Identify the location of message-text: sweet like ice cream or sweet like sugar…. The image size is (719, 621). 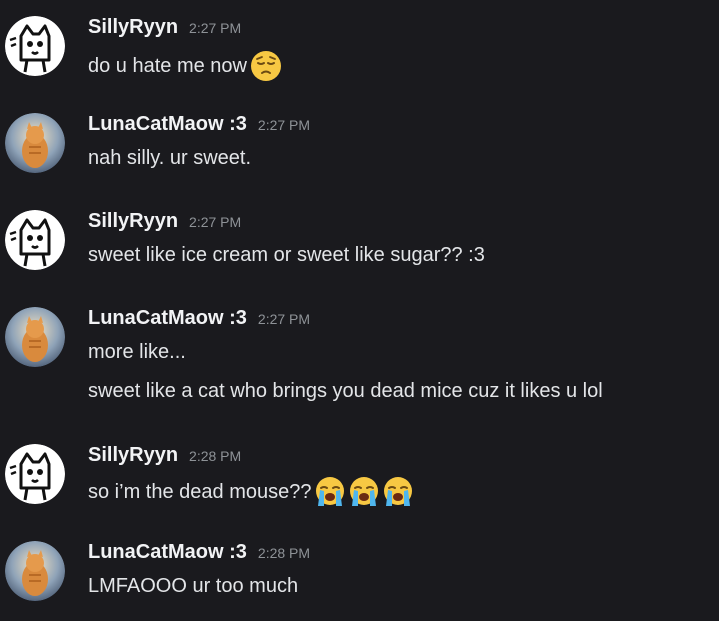
(286, 255).